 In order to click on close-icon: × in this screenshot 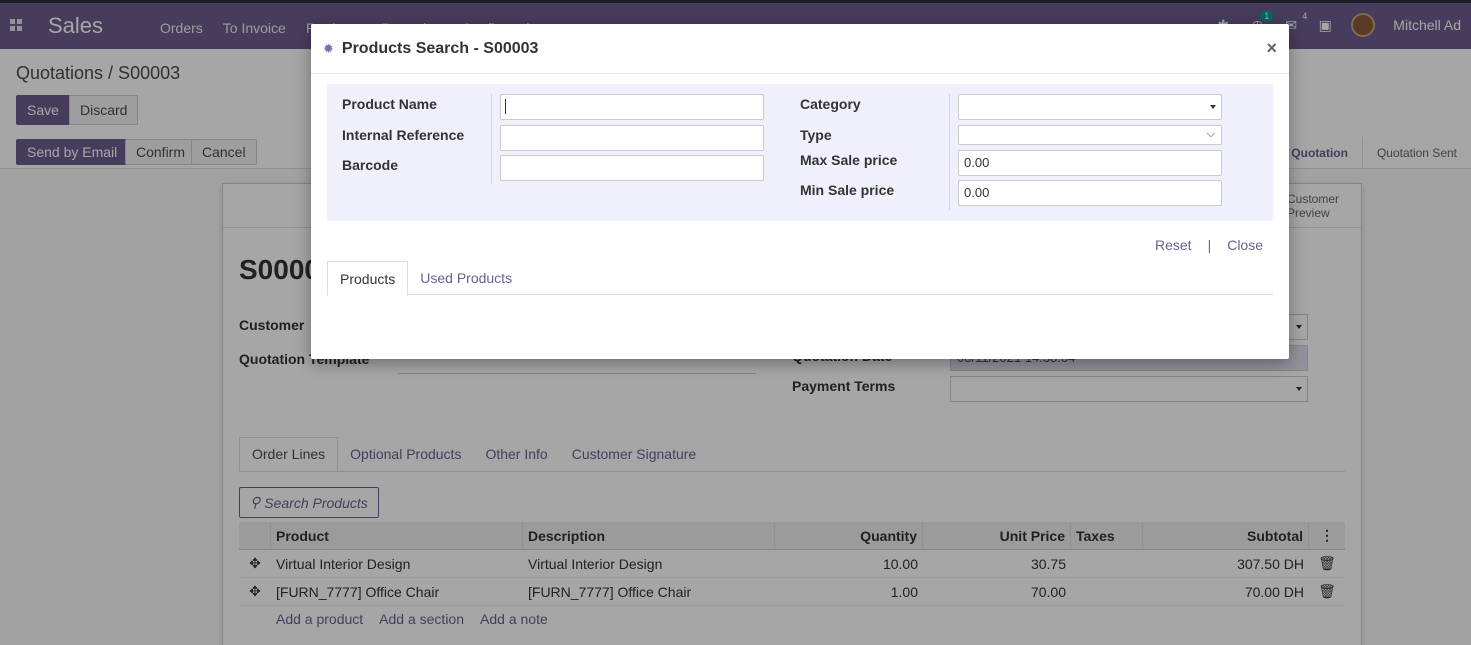, I will do `click(1271, 48)`.